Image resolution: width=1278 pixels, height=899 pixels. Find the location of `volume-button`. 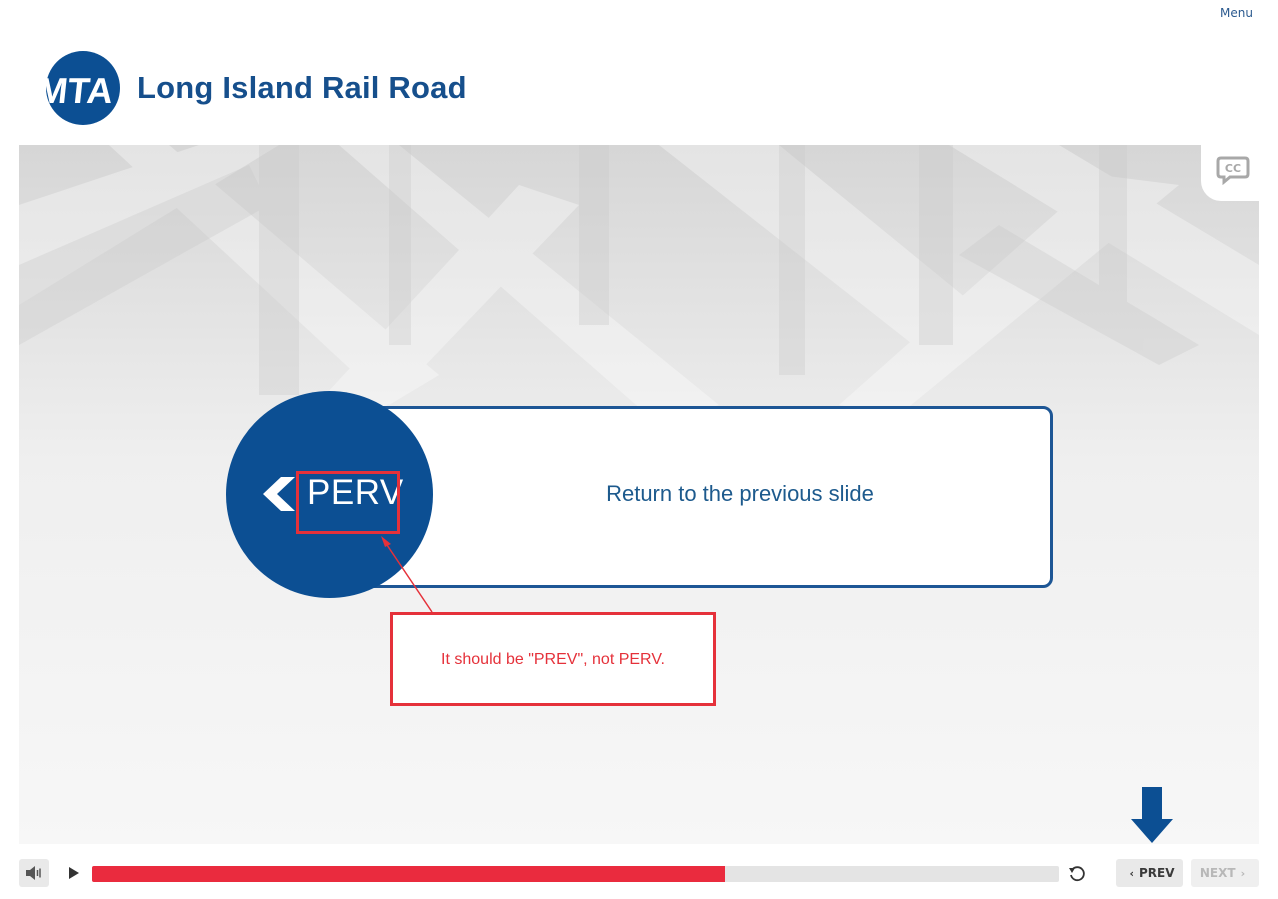

volume-button is located at coordinates (34, 873).